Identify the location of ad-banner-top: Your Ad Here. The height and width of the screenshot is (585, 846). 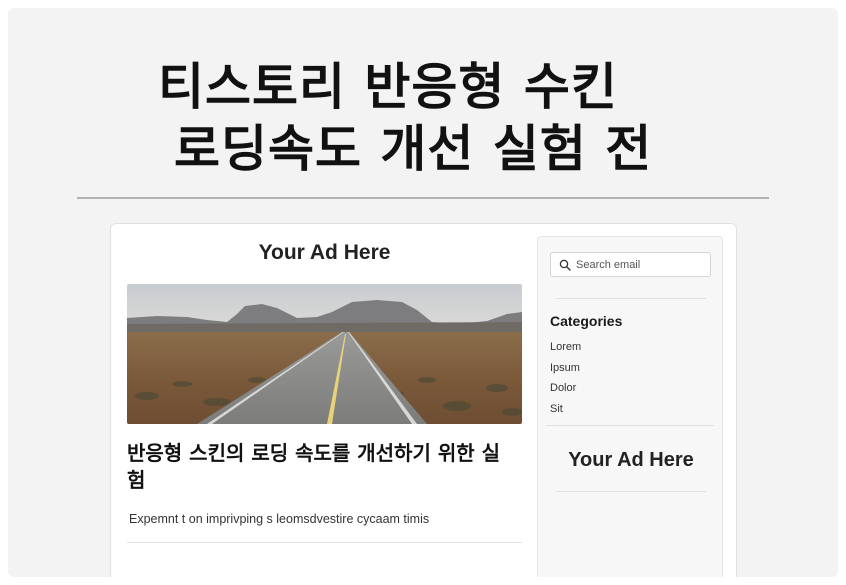
(324, 255).